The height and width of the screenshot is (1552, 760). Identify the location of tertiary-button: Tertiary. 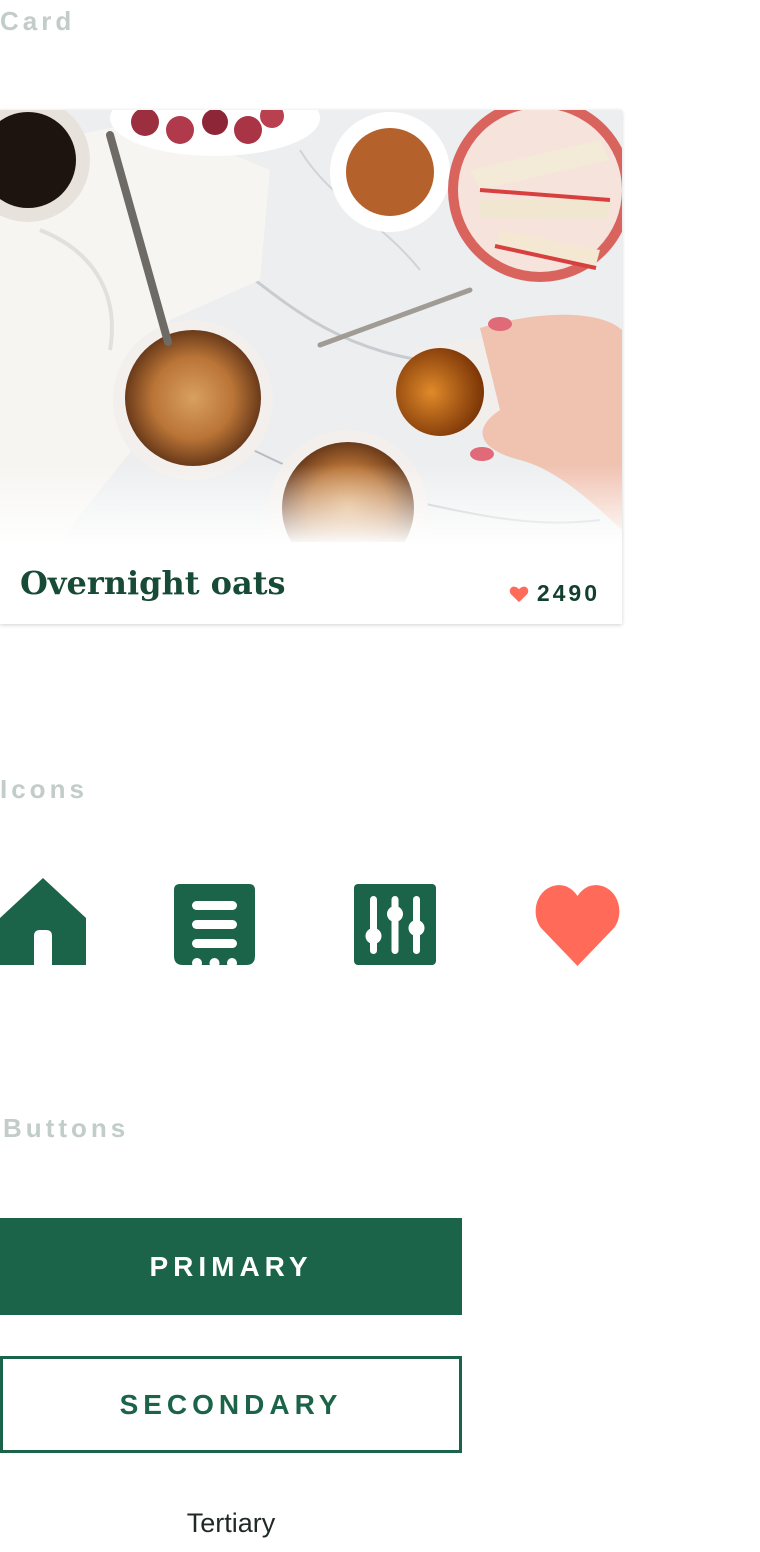
(231, 1530).